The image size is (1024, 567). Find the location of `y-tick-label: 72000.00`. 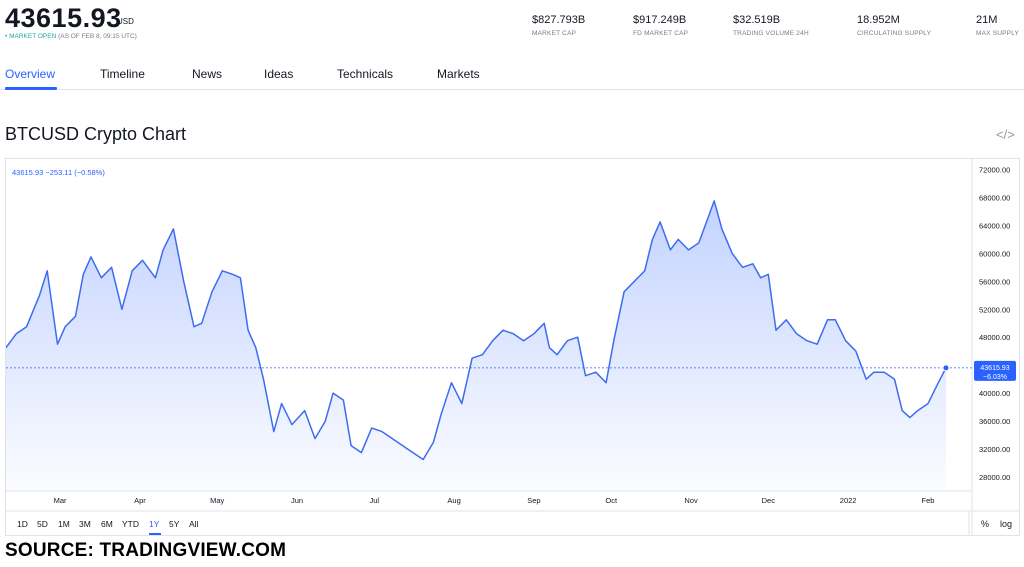

y-tick-label: 72000.00 is located at coordinates (994, 169).